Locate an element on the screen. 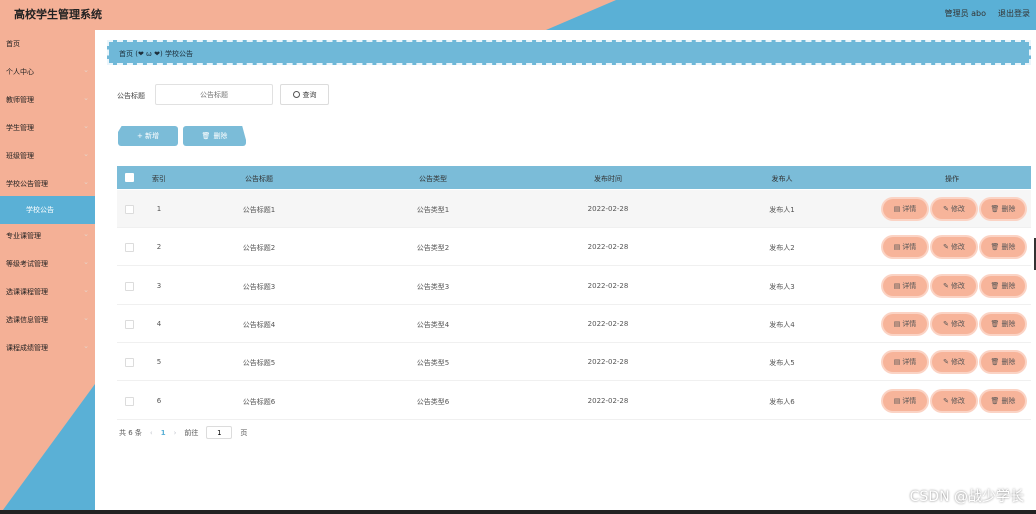 The height and width of the screenshot is (514, 1036). batch-delete-button: 🗑 删除 is located at coordinates (214, 136).